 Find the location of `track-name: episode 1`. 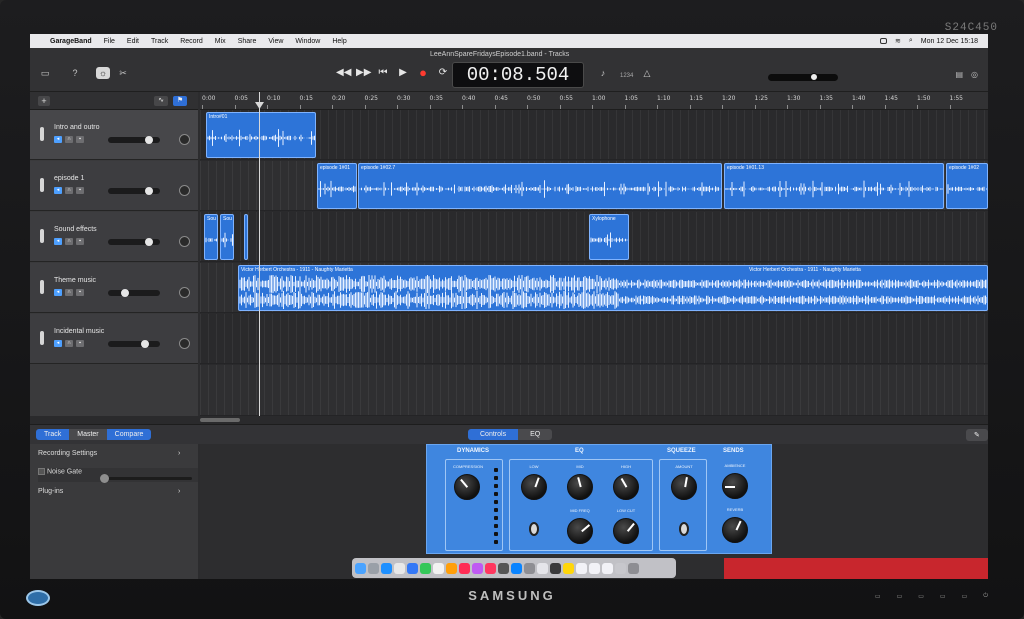

track-name: episode 1 is located at coordinates (69, 178).